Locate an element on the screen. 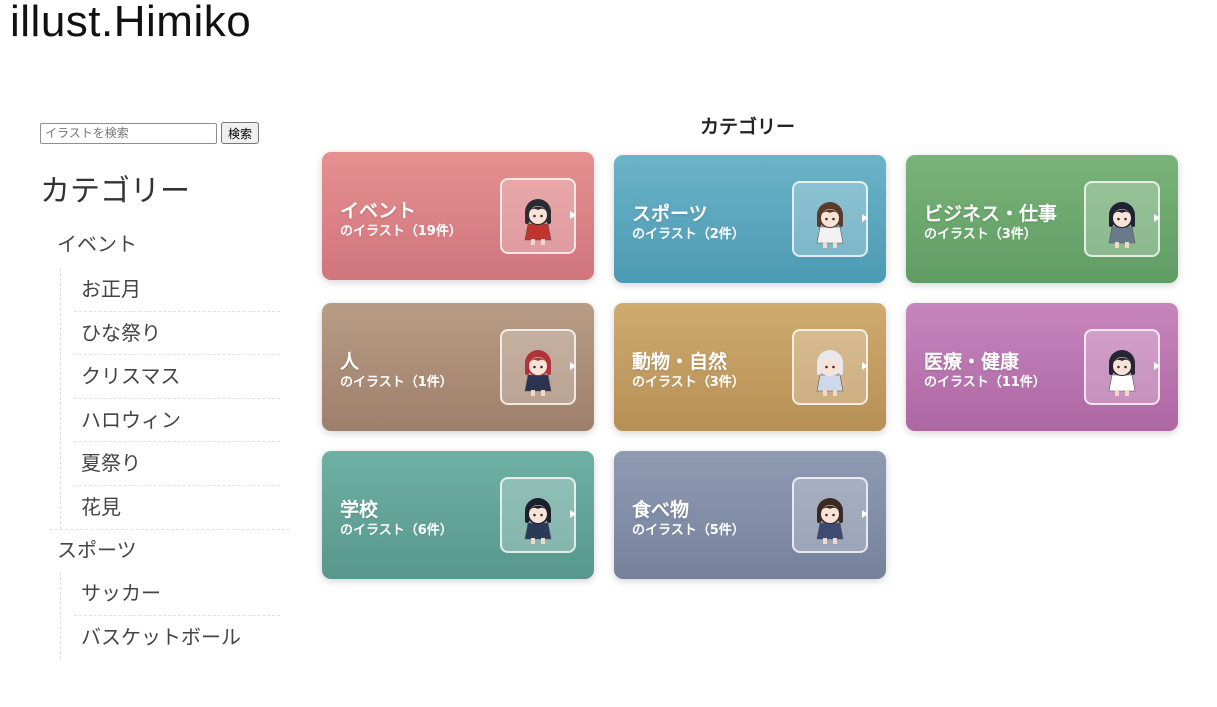 This screenshot has height=707, width=1217. card-title: スポーツ is located at coordinates (670, 214).